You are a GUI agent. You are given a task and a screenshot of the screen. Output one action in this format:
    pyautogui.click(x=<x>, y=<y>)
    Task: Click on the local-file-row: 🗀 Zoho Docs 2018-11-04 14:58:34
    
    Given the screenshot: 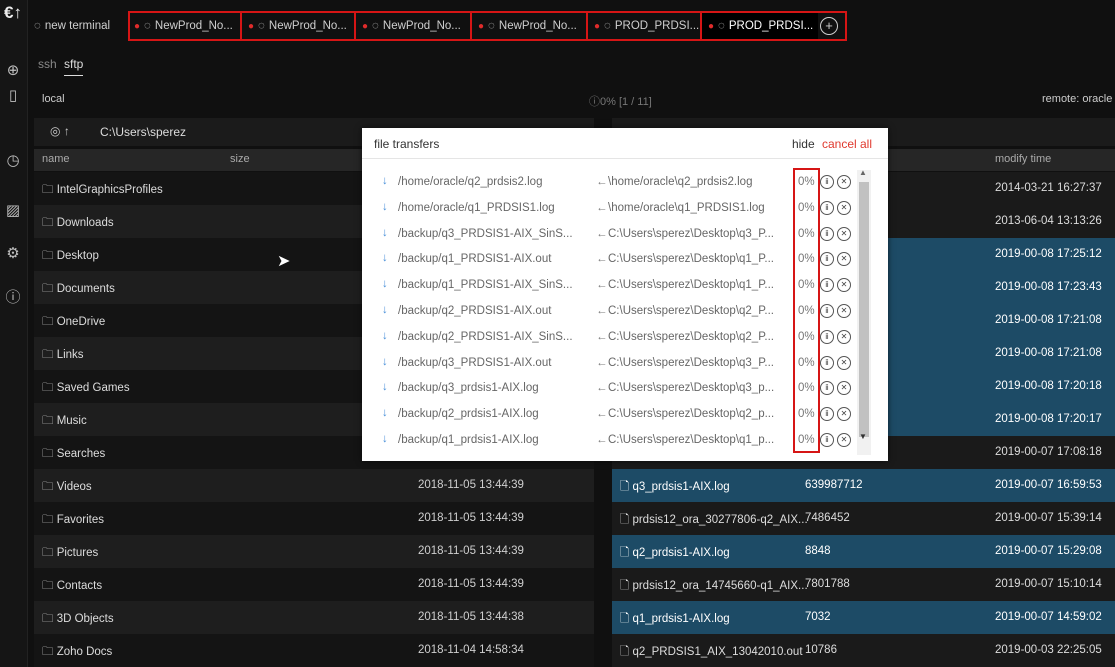 What is the action you would take?
    pyautogui.click(x=314, y=650)
    